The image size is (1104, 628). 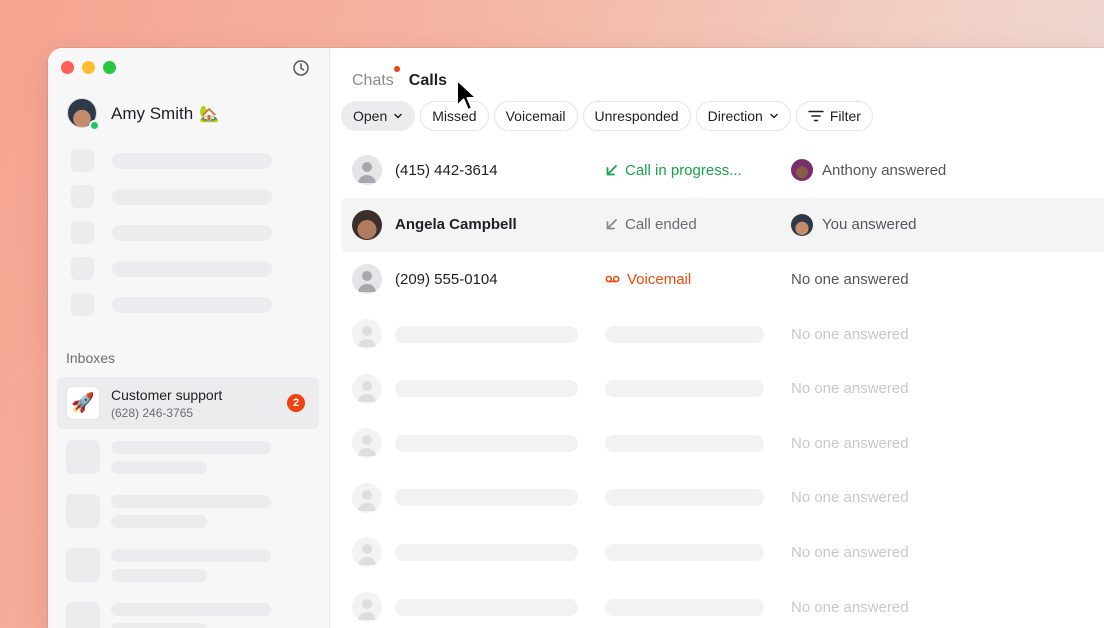 What do you see at coordinates (167, 394) in the screenshot?
I see `inbox-name: Customer support` at bounding box center [167, 394].